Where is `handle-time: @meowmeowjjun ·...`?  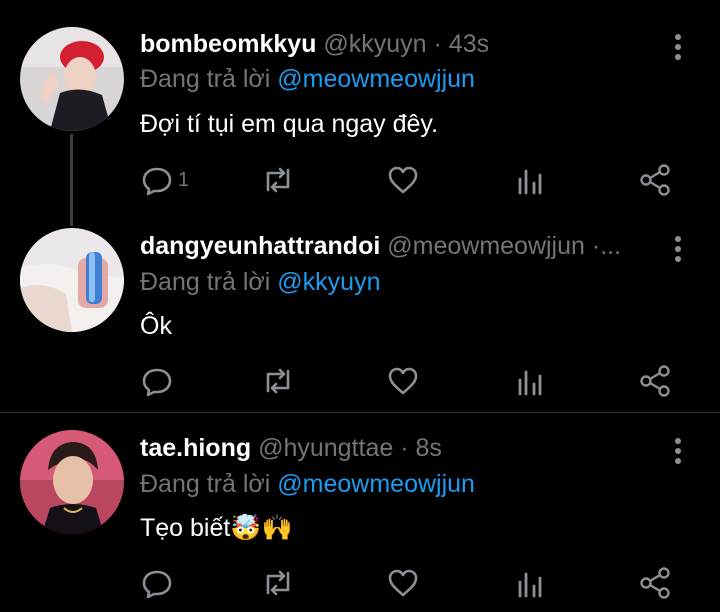 handle-time: @meowmeowjjun ·... is located at coordinates (504, 246).